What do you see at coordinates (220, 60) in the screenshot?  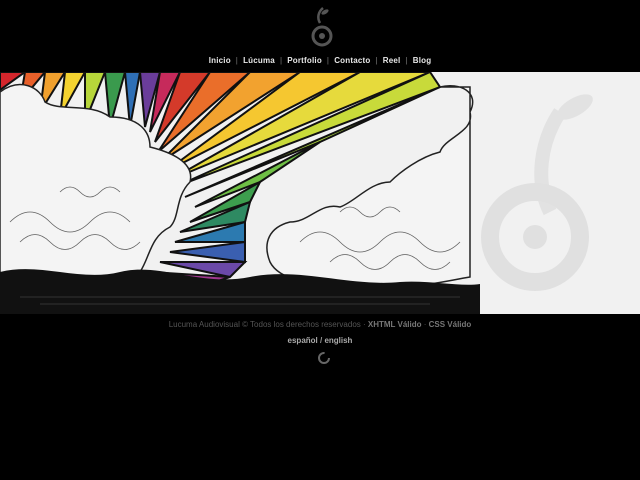 I see `nav-inicio: Inicio` at bounding box center [220, 60].